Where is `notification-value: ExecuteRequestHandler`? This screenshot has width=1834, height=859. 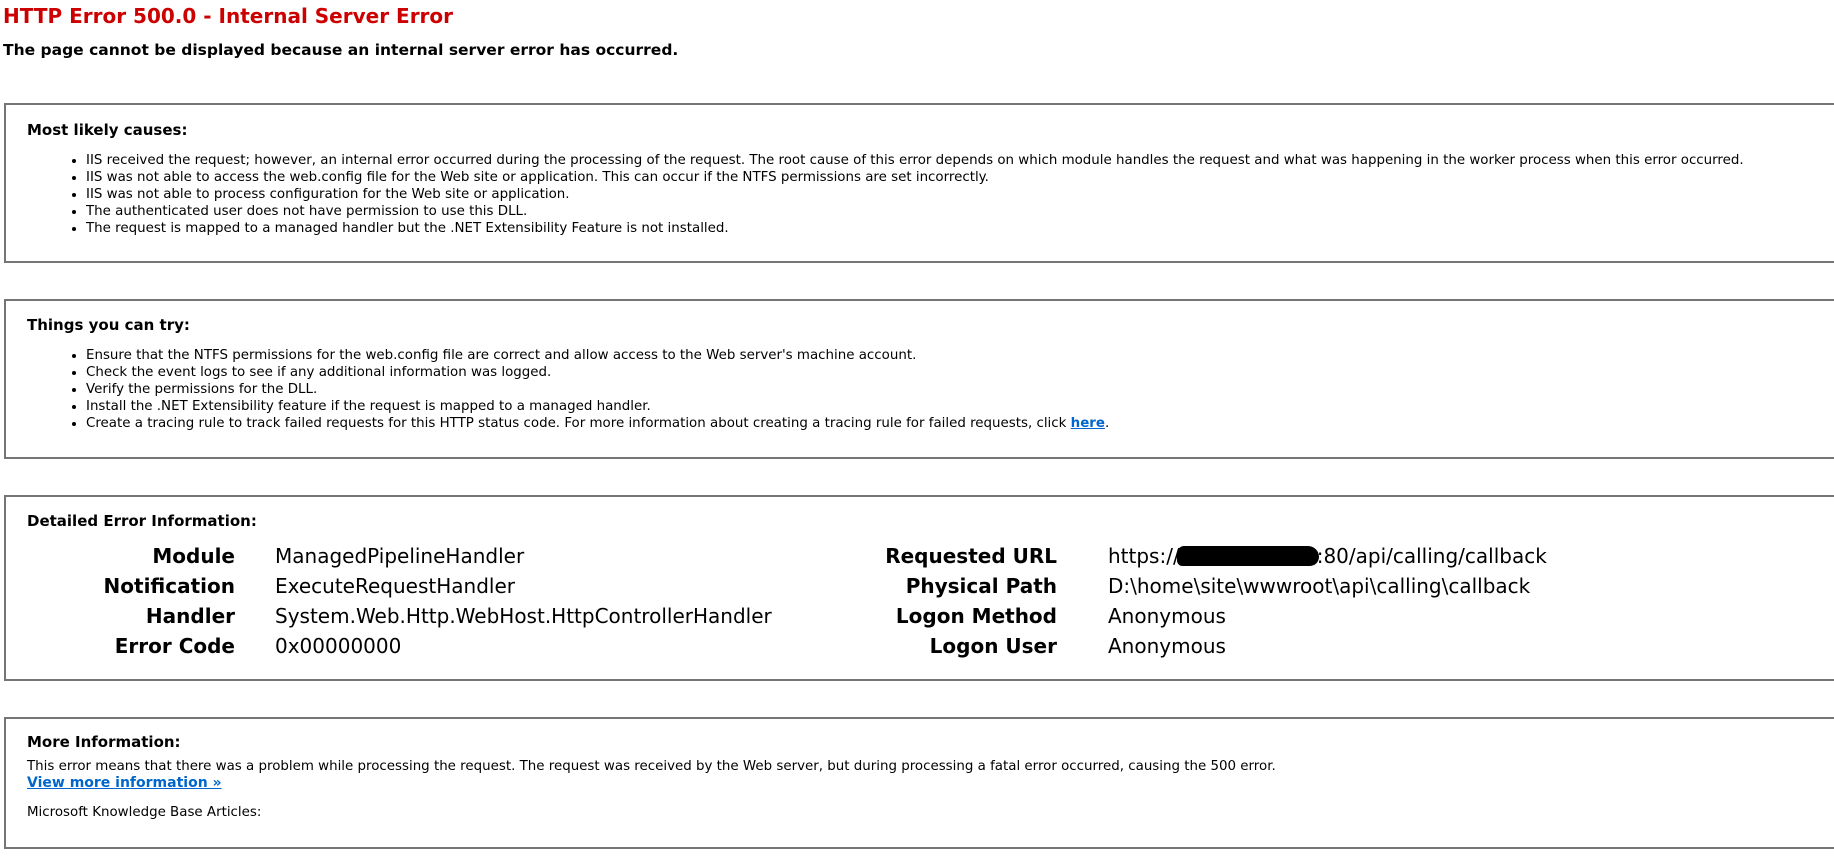
notification-value: ExecuteRequestHandler is located at coordinates (395, 586).